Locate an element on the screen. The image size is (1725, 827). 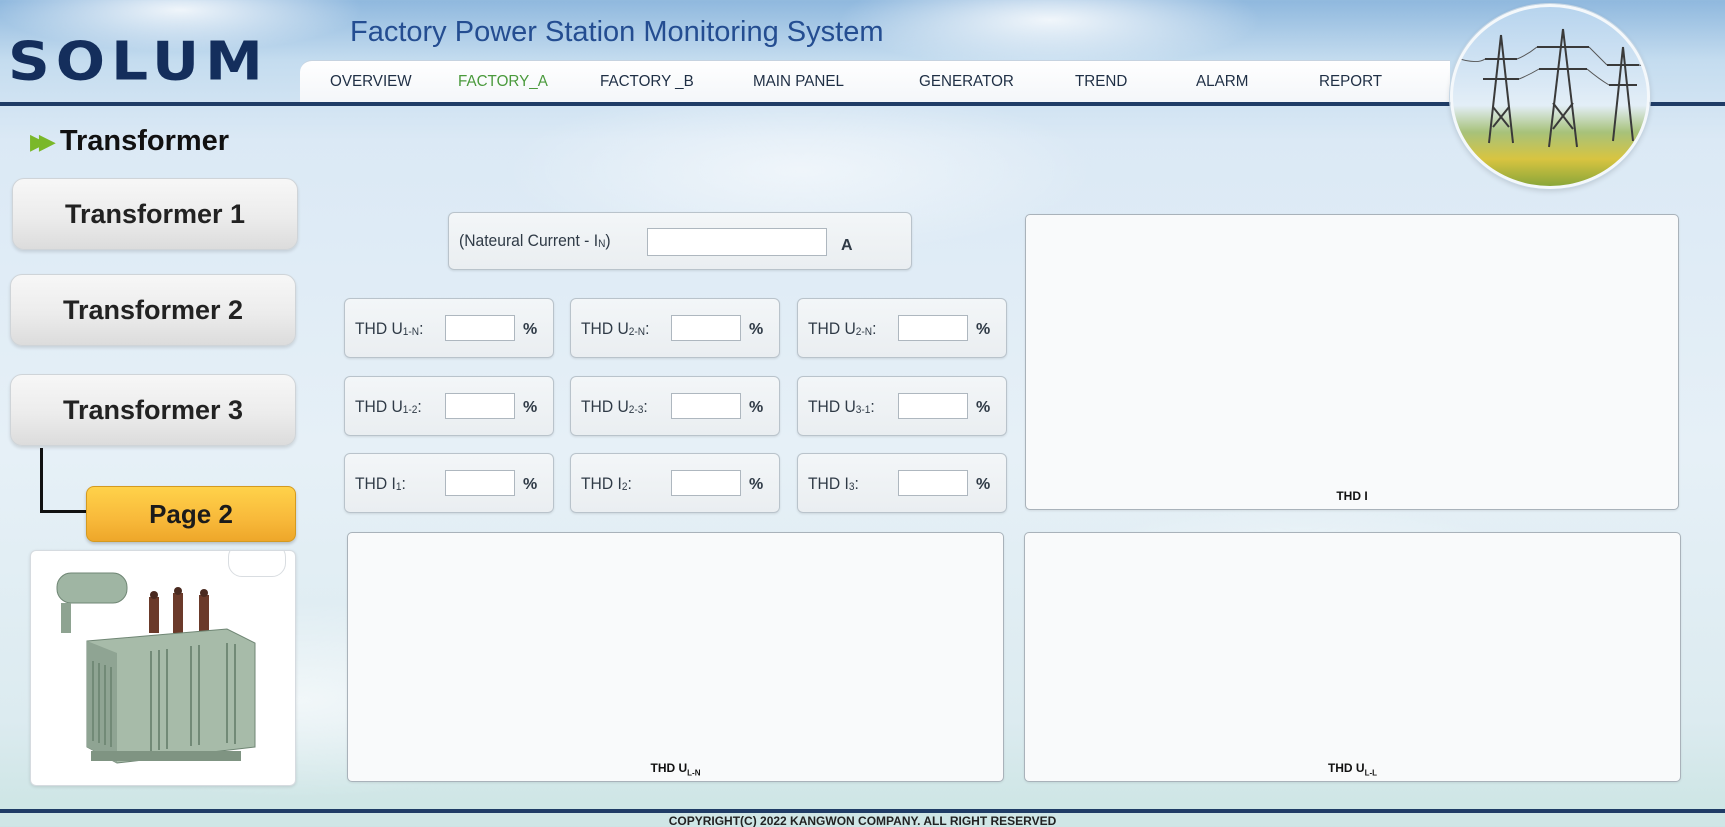
nav-item-alarm: ALARM is located at coordinates (1222, 82).